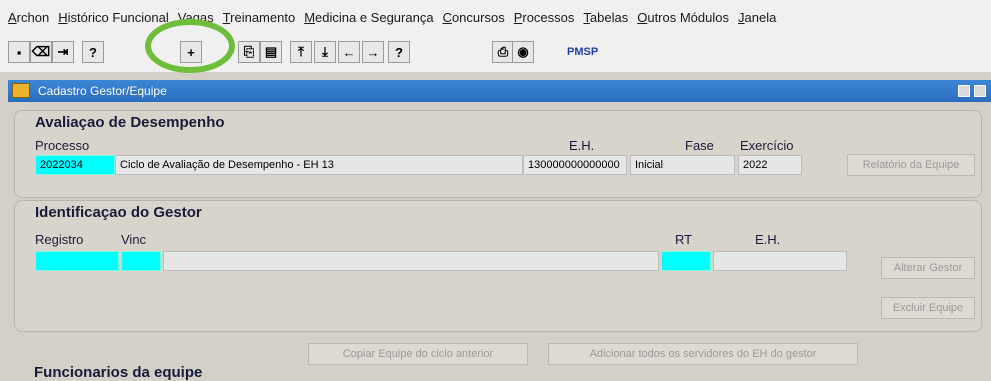 The height and width of the screenshot is (381, 991). Describe the element at coordinates (928, 268) in the screenshot. I see `alterar-gestor-button: Alterar Gestor` at that location.